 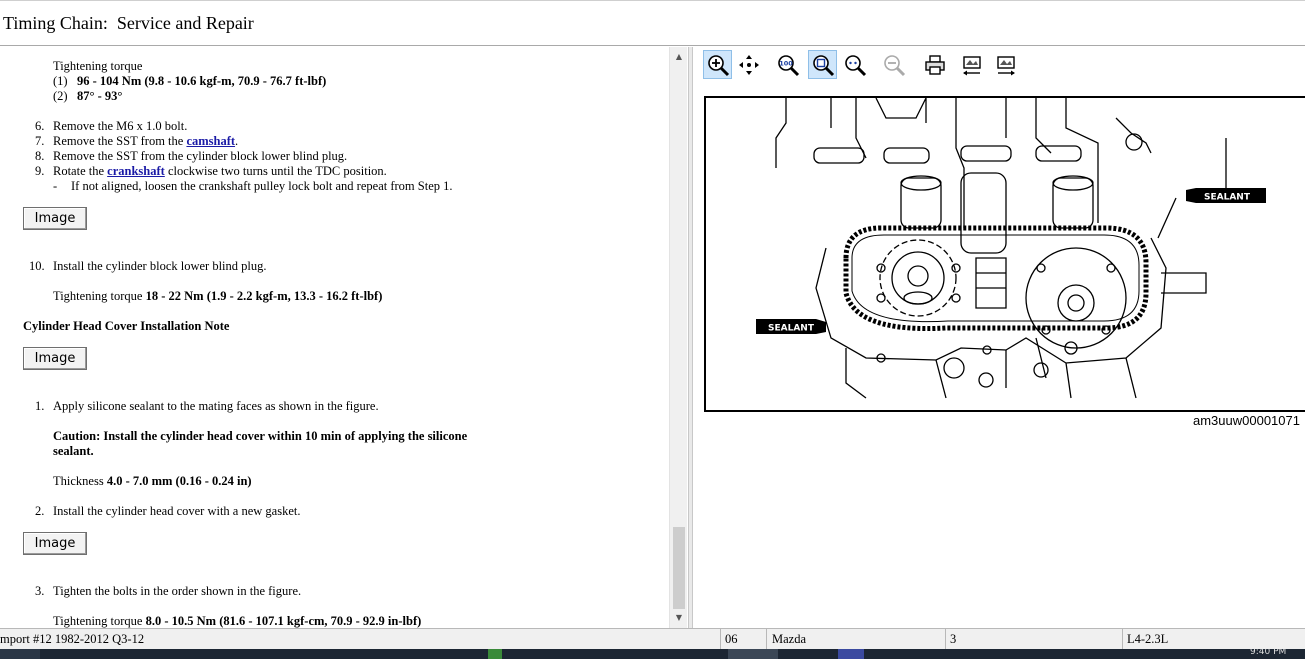 What do you see at coordinates (98, 66) in the screenshot?
I see `torque-heading: Tightening torque` at bounding box center [98, 66].